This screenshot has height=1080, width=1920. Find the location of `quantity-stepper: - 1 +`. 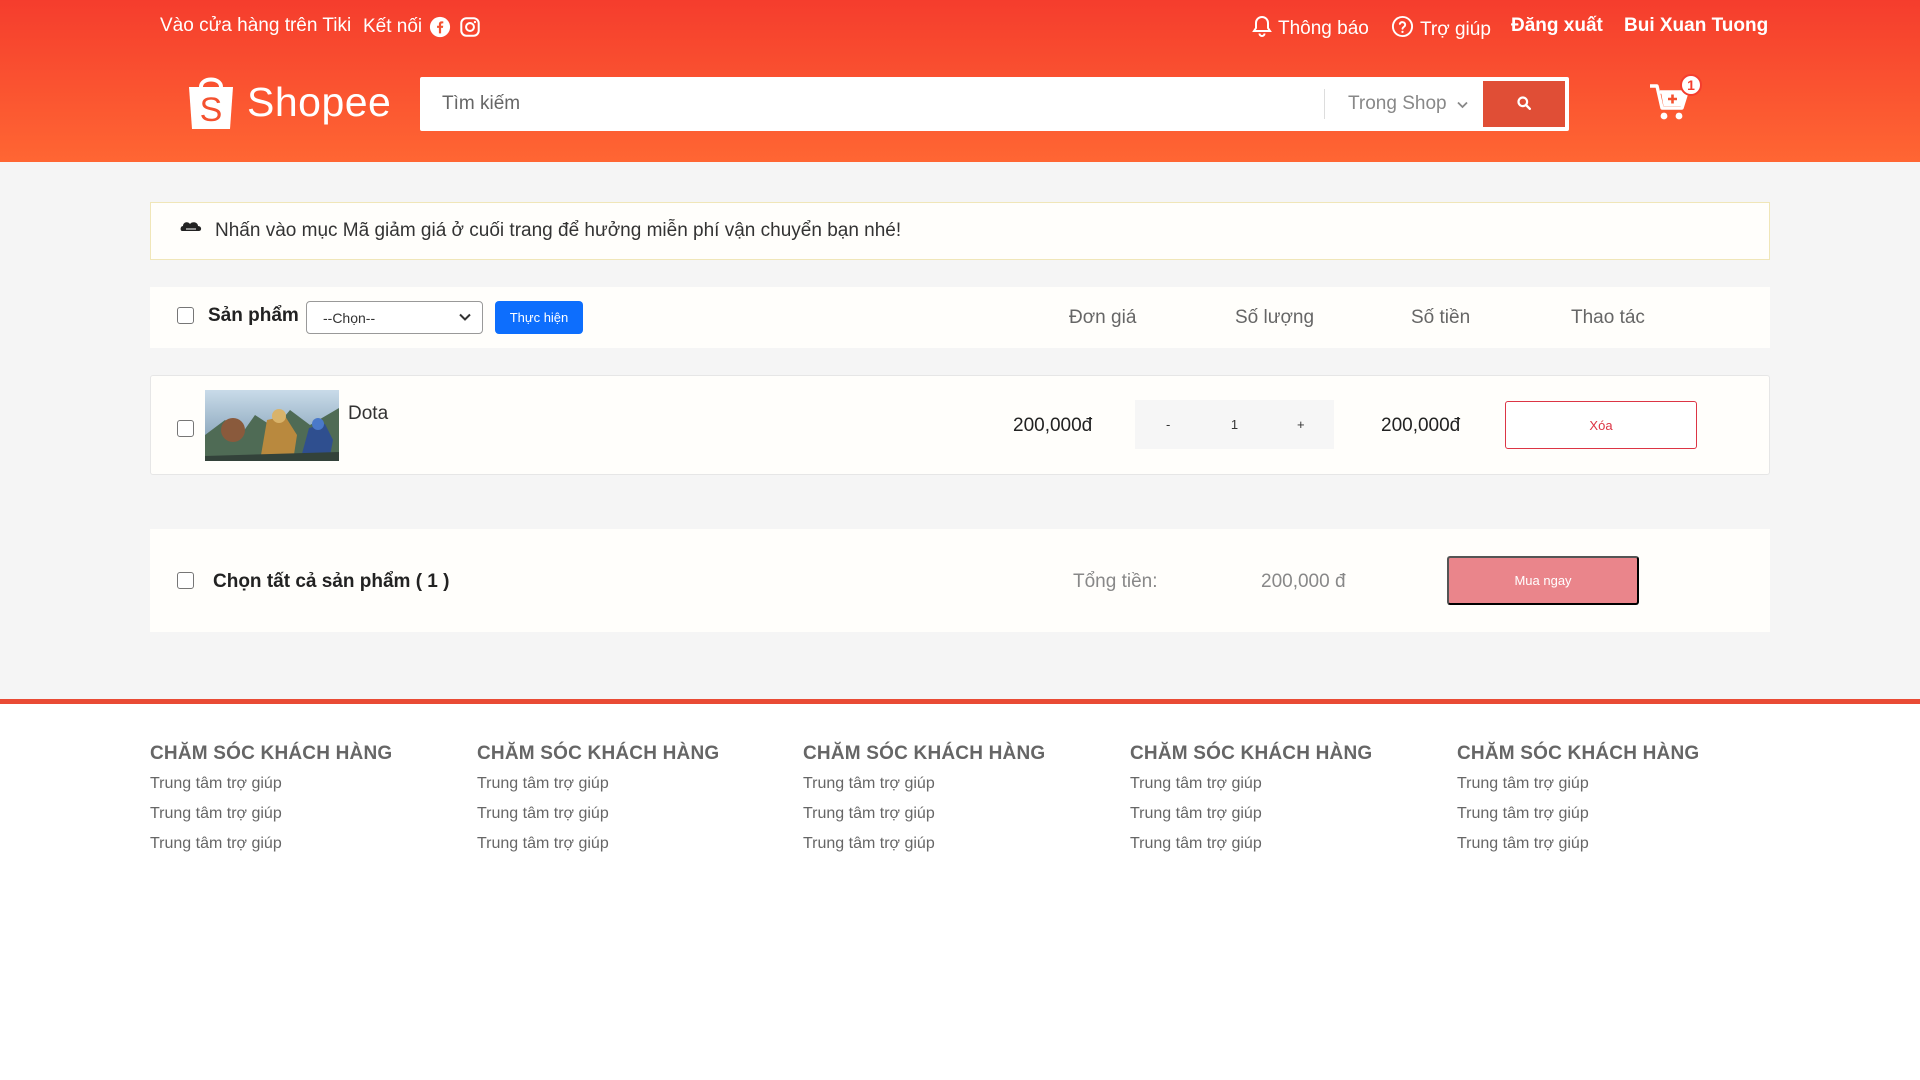

quantity-stepper: - 1 + is located at coordinates (1234, 424).